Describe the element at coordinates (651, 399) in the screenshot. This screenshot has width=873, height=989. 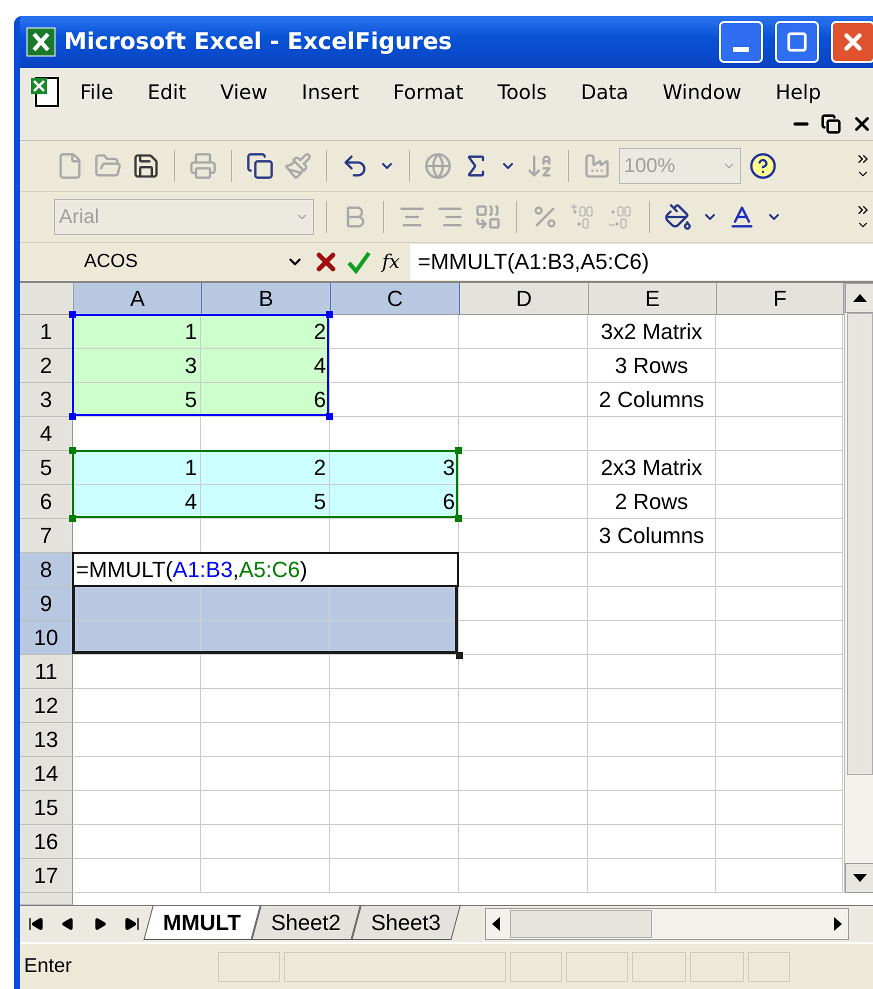
I see `cell-text: 2 Columns` at that location.